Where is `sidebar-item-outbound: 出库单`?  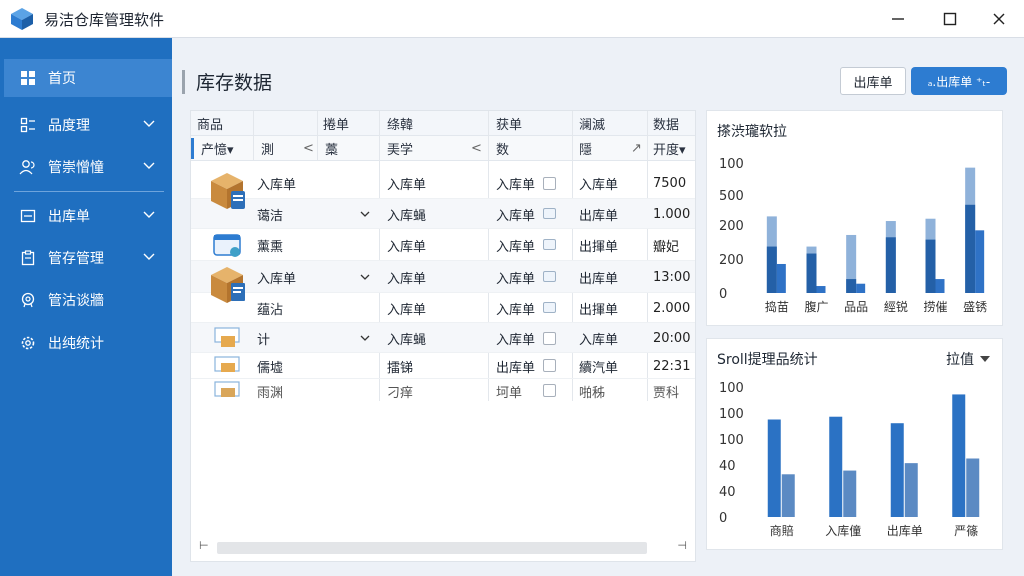 sidebar-item-outbound: 出库单 is located at coordinates (88, 216).